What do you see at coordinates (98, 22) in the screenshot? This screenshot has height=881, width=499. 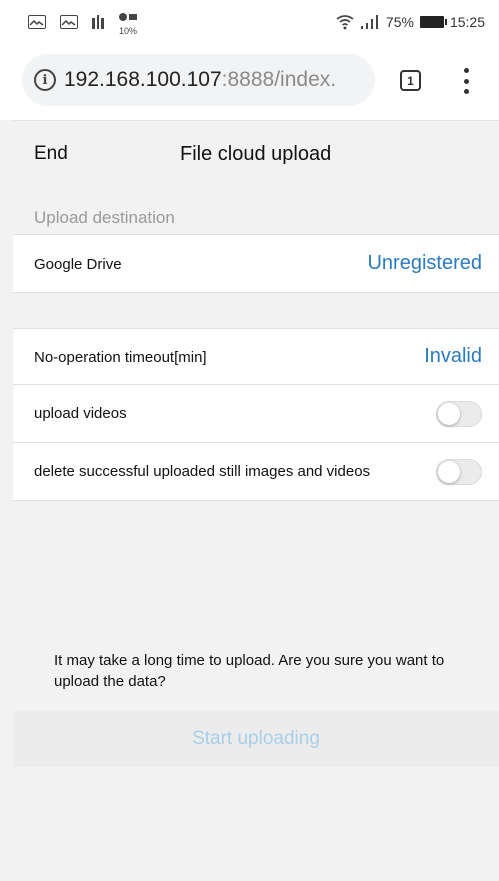 I see `media-icon` at bounding box center [98, 22].